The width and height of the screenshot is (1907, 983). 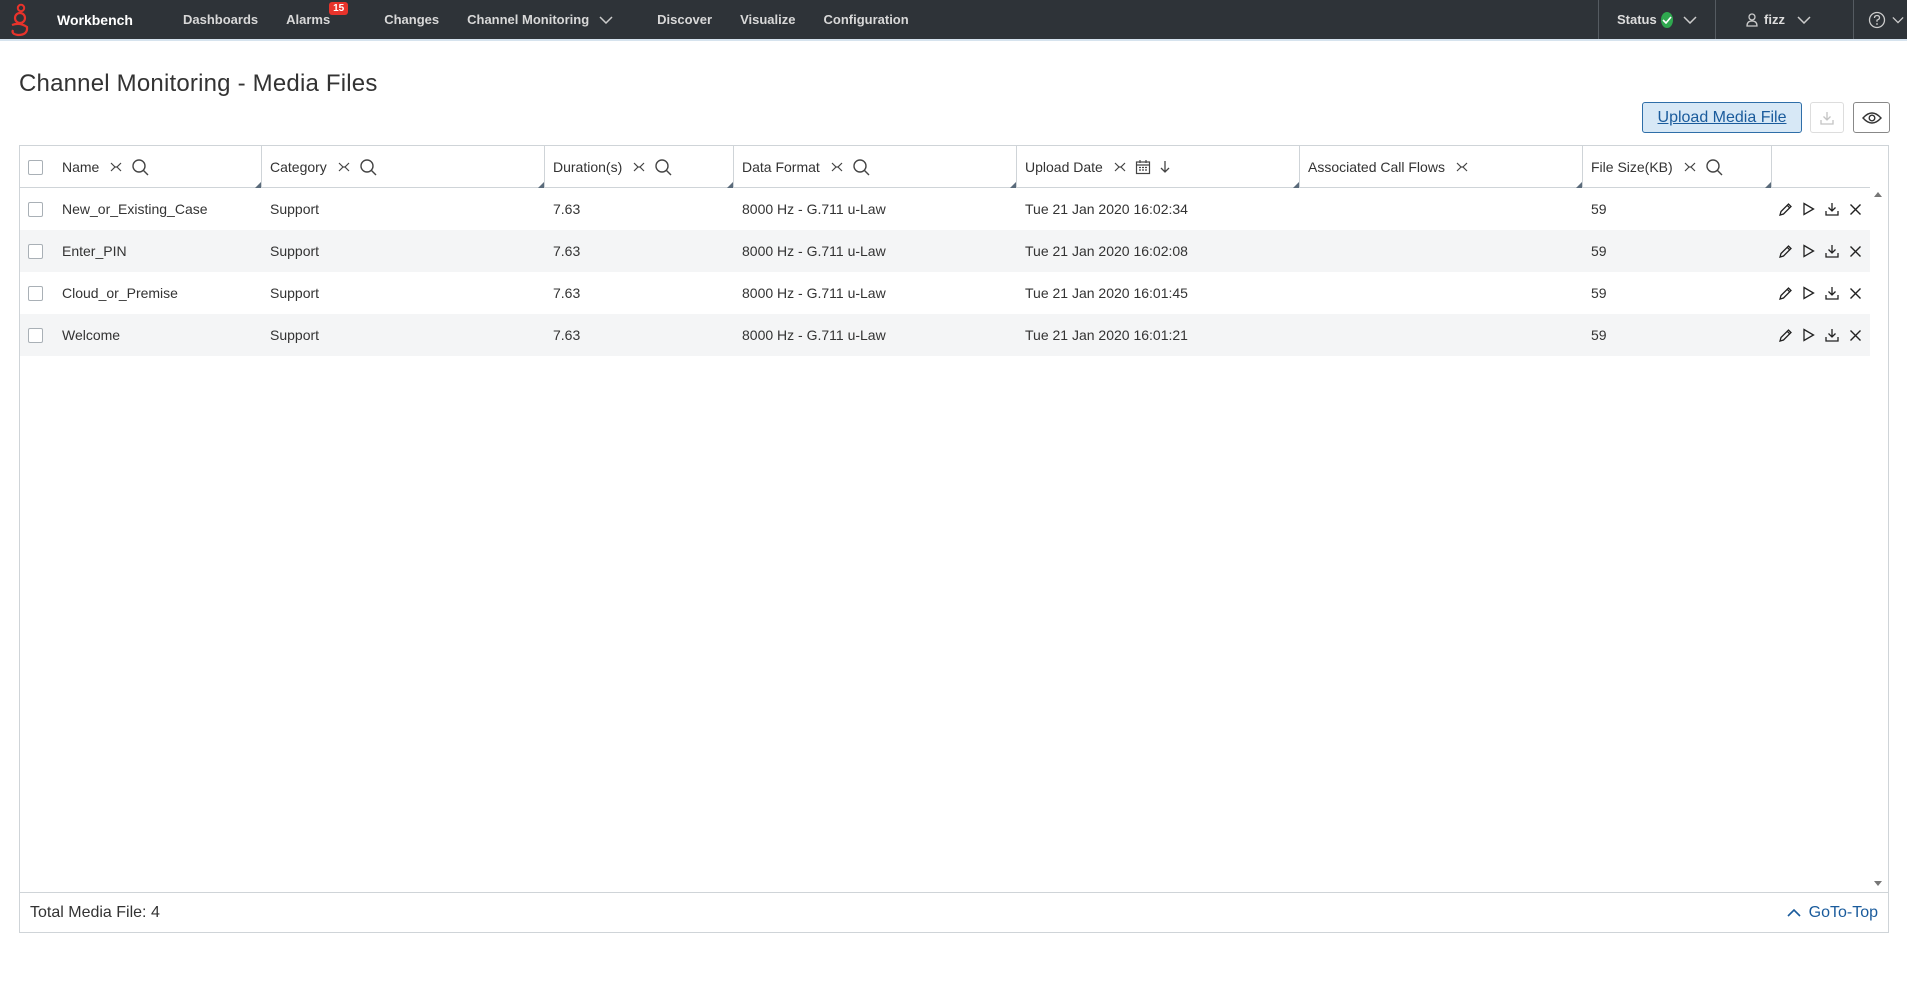 What do you see at coordinates (1106, 335) in the screenshot?
I see `cell-date: Tue 21 Jan 2020 16:01:21` at bounding box center [1106, 335].